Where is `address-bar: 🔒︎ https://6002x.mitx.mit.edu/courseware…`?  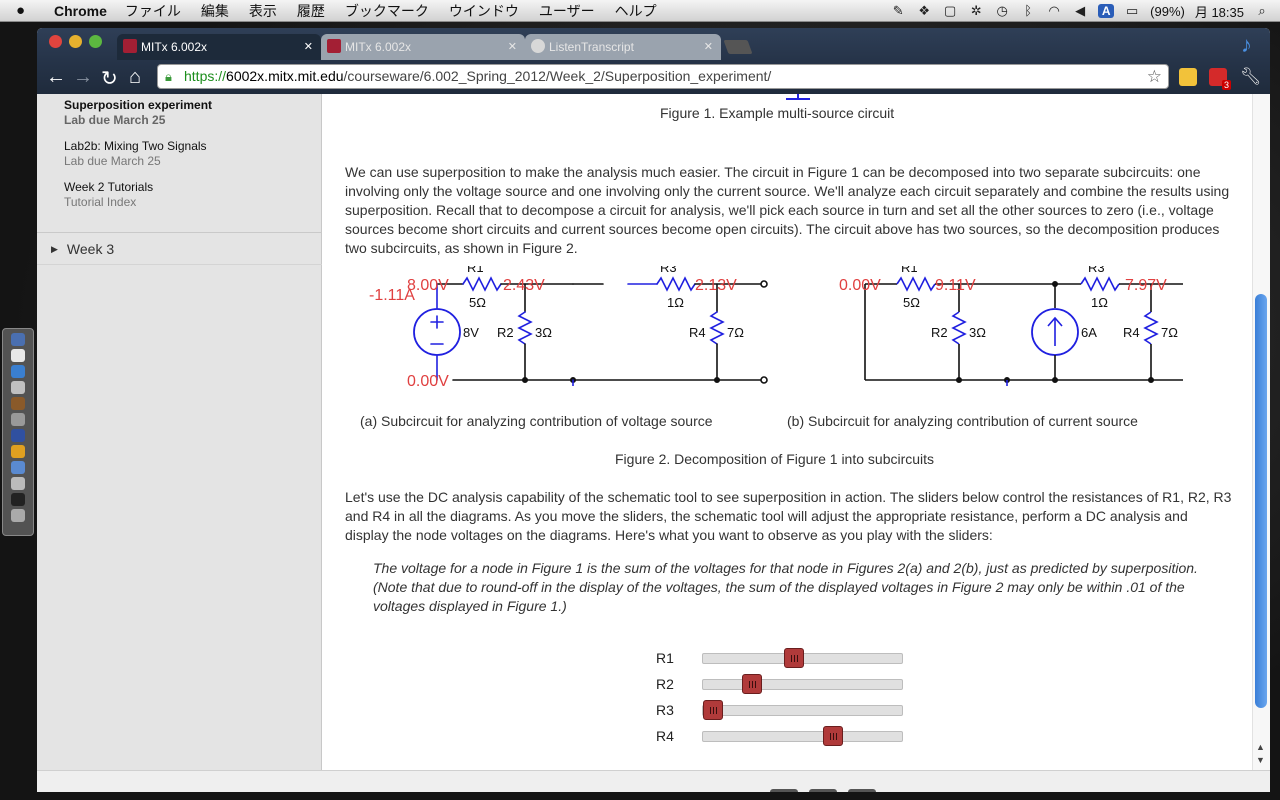 address-bar: 🔒︎ https://6002x.mitx.mit.edu/courseware… is located at coordinates (663, 76).